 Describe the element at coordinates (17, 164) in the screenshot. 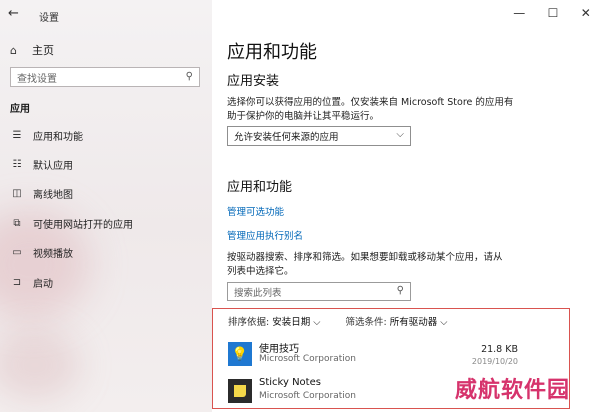

I see `default-apps-icon: ☷` at that location.